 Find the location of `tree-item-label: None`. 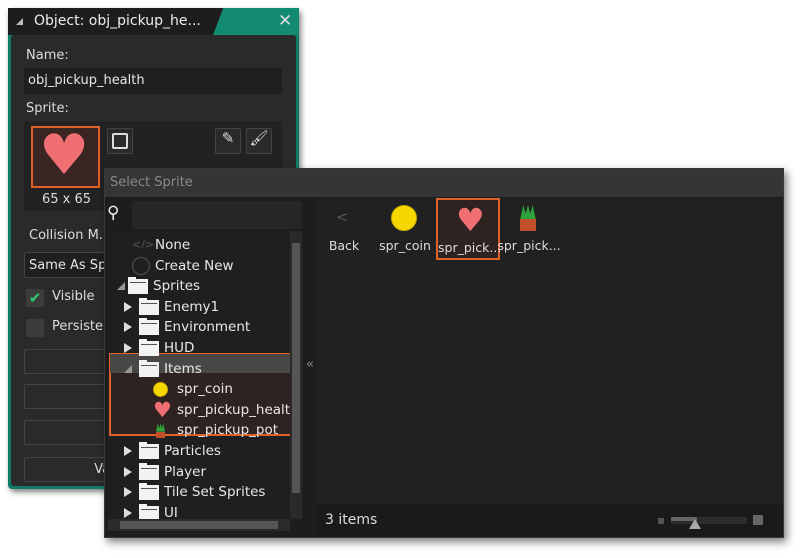

tree-item-label: None is located at coordinates (173, 245).